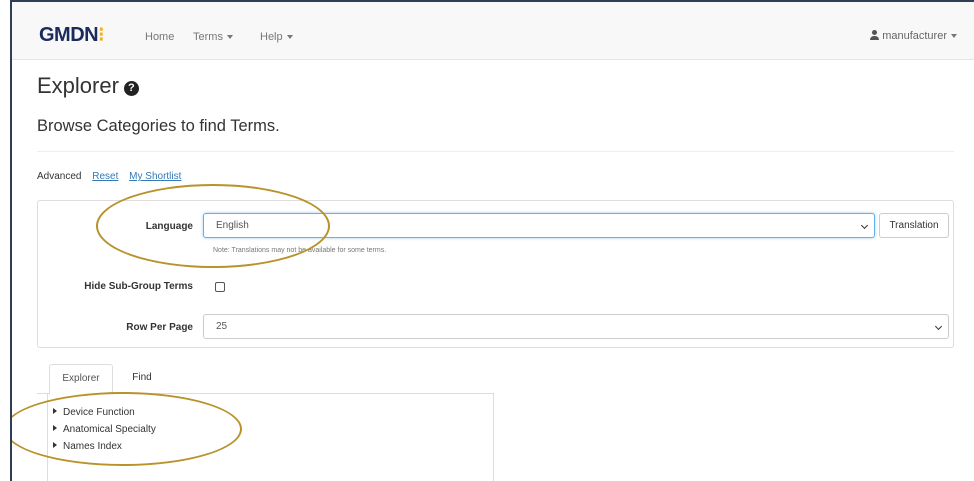  I want to click on rows-per-page-select: 25, so click(576, 326).